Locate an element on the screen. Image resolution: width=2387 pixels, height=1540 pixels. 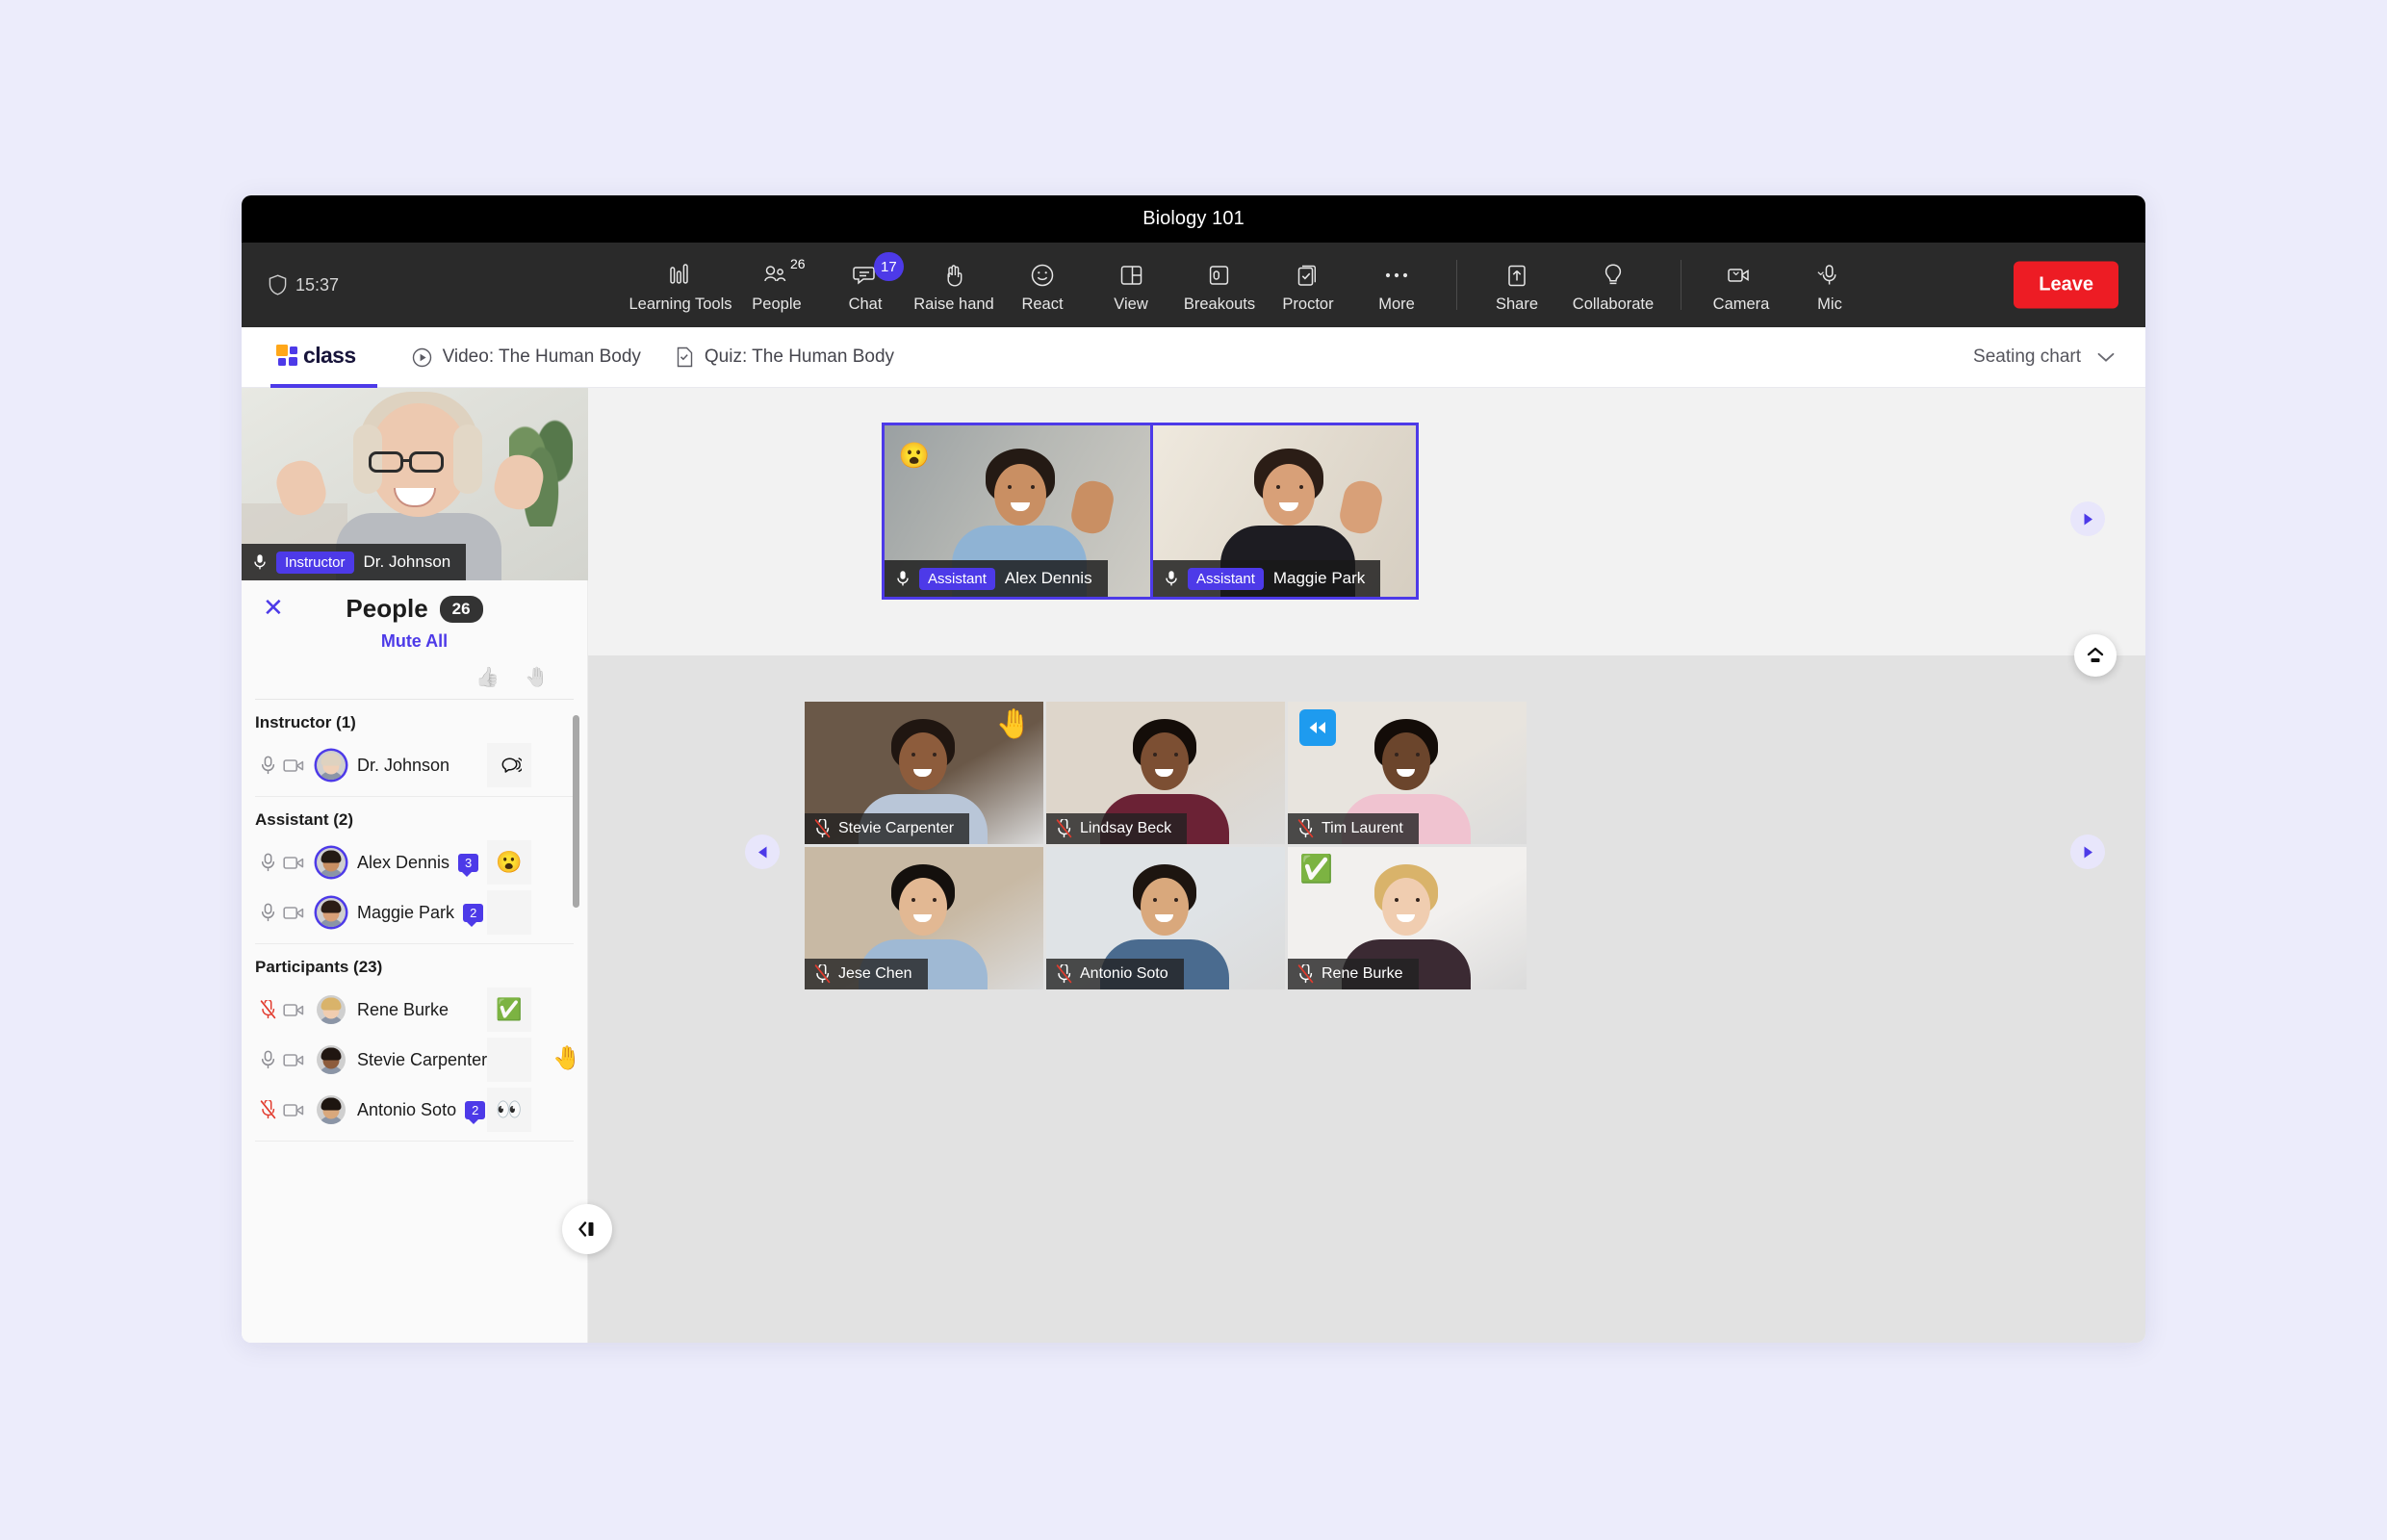
chat-message-badge: 3 is located at coordinates (468, 865).